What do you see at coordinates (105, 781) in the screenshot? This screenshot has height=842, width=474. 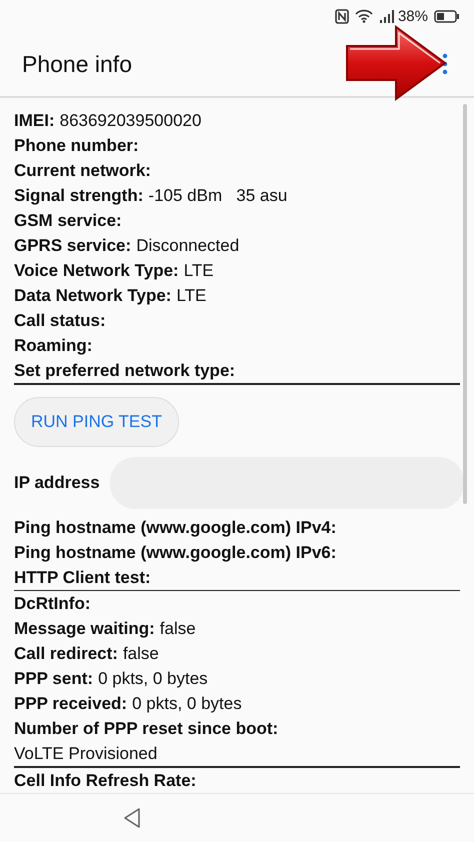 I see `field-label: Cell Info Refresh Rate:` at bounding box center [105, 781].